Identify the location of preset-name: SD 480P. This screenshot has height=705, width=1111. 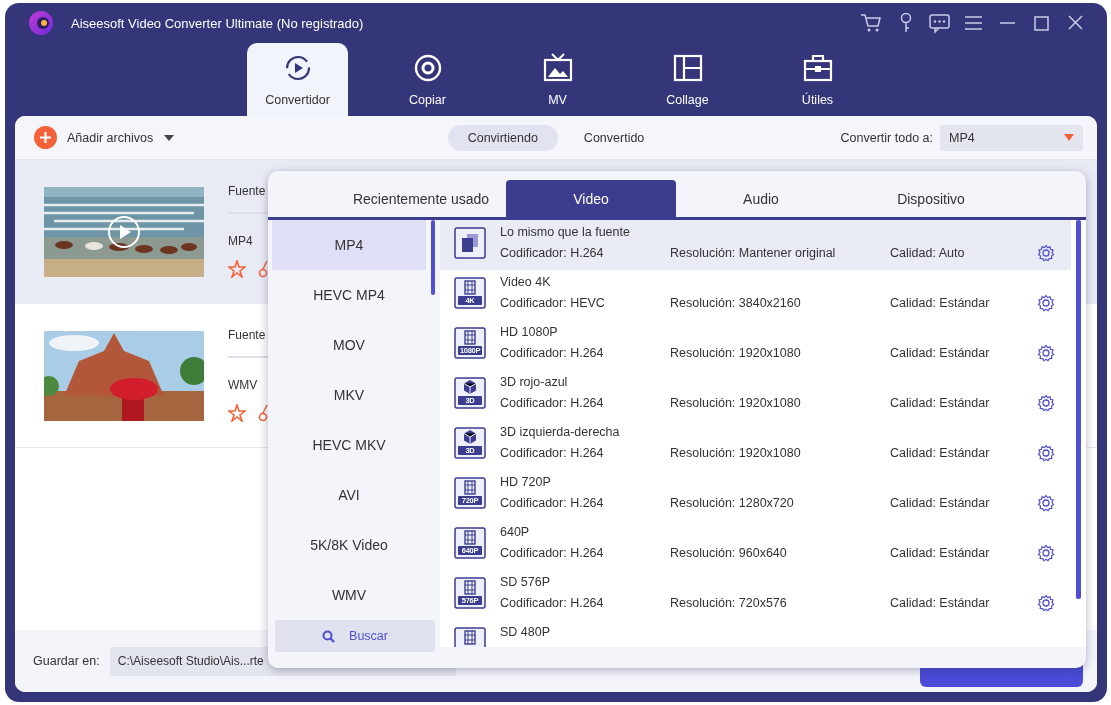
(526, 632).